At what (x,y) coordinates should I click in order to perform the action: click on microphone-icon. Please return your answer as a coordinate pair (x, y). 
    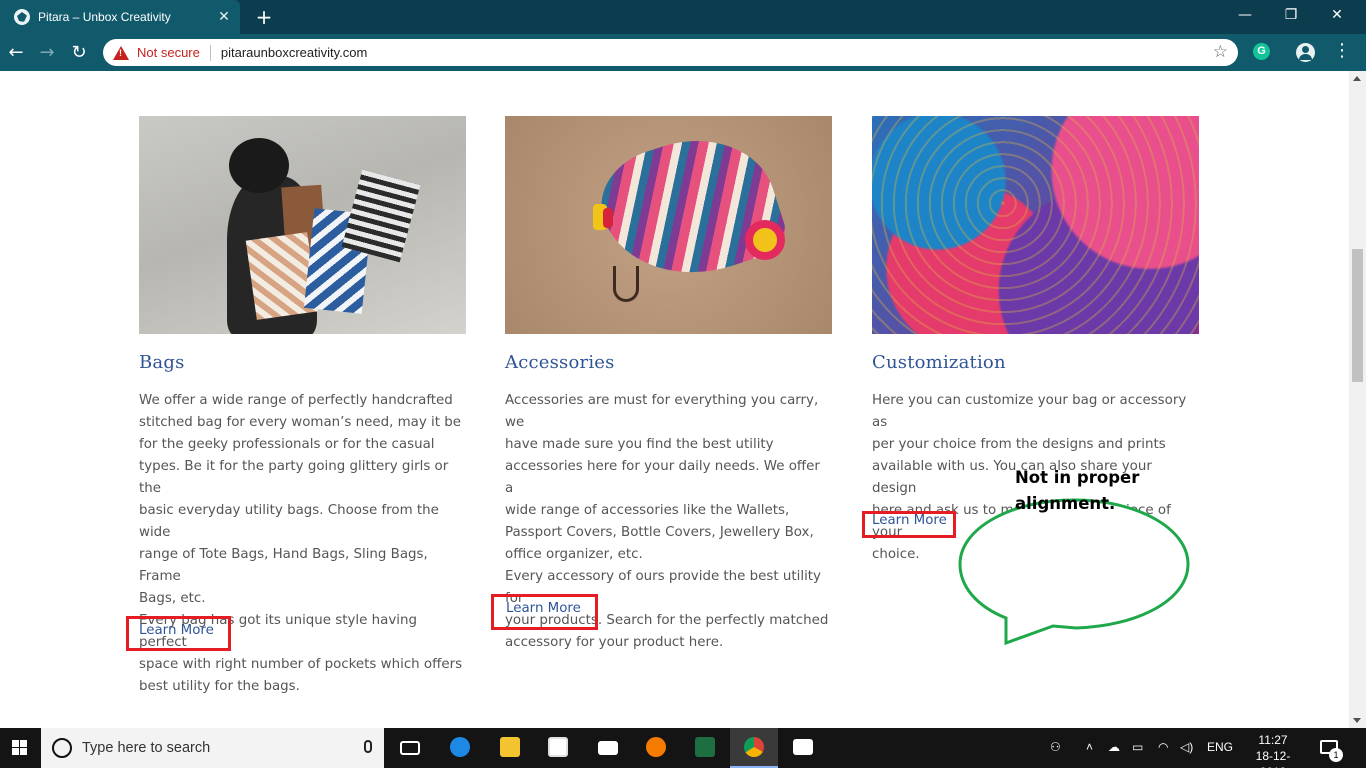
    Looking at the image, I should click on (368, 746).